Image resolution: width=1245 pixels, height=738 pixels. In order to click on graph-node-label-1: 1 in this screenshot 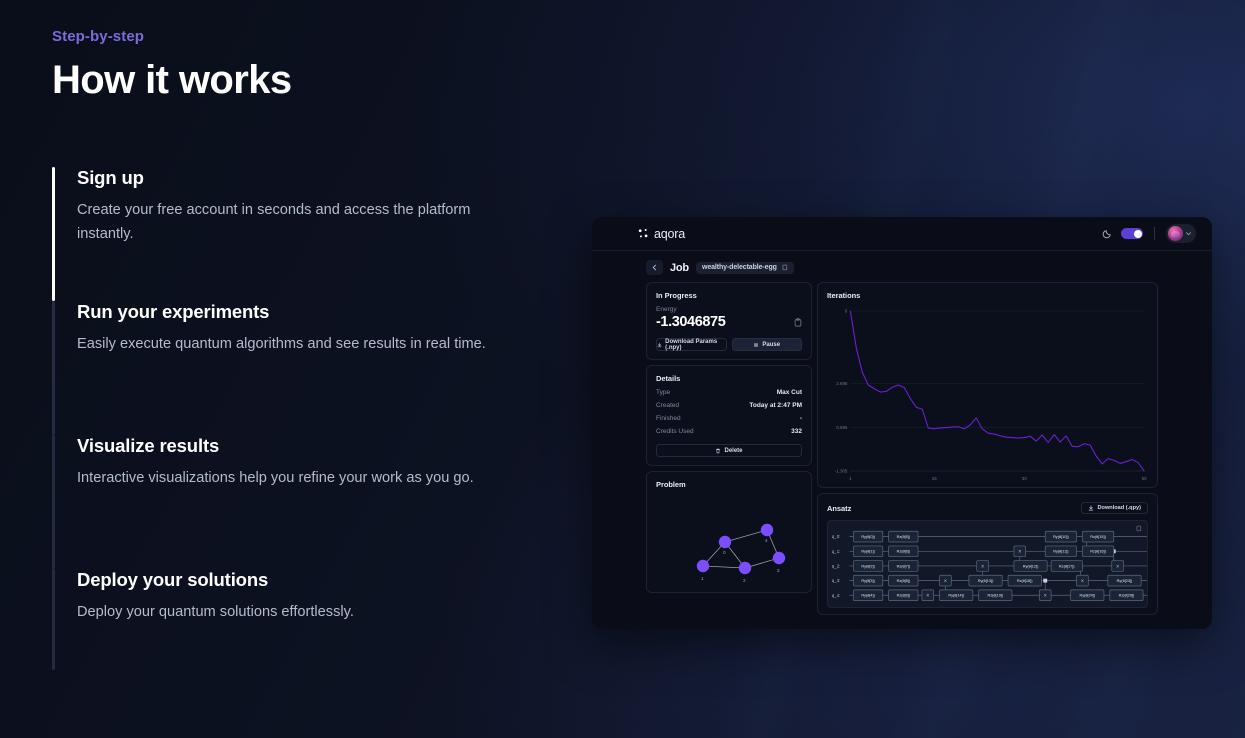, I will do `click(702, 578)`.